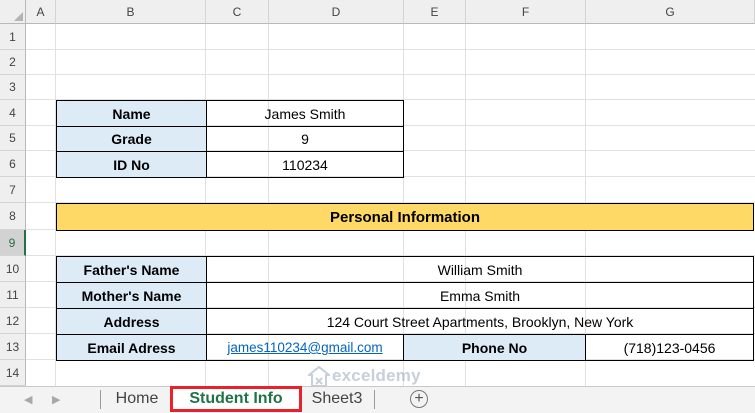 Image resolution: width=755 pixels, height=413 pixels. I want to click on cell-c13-email-value: james110234@gmail.com, so click(305, 347).